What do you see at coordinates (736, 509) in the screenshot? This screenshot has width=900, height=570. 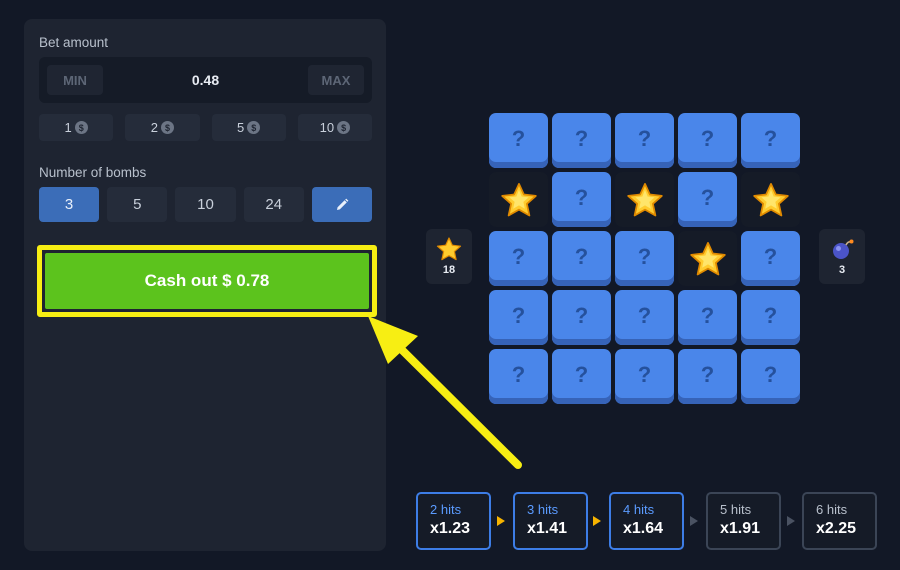 I see `multiplier-hits: 5 hits` at bounding box center [736, 509].